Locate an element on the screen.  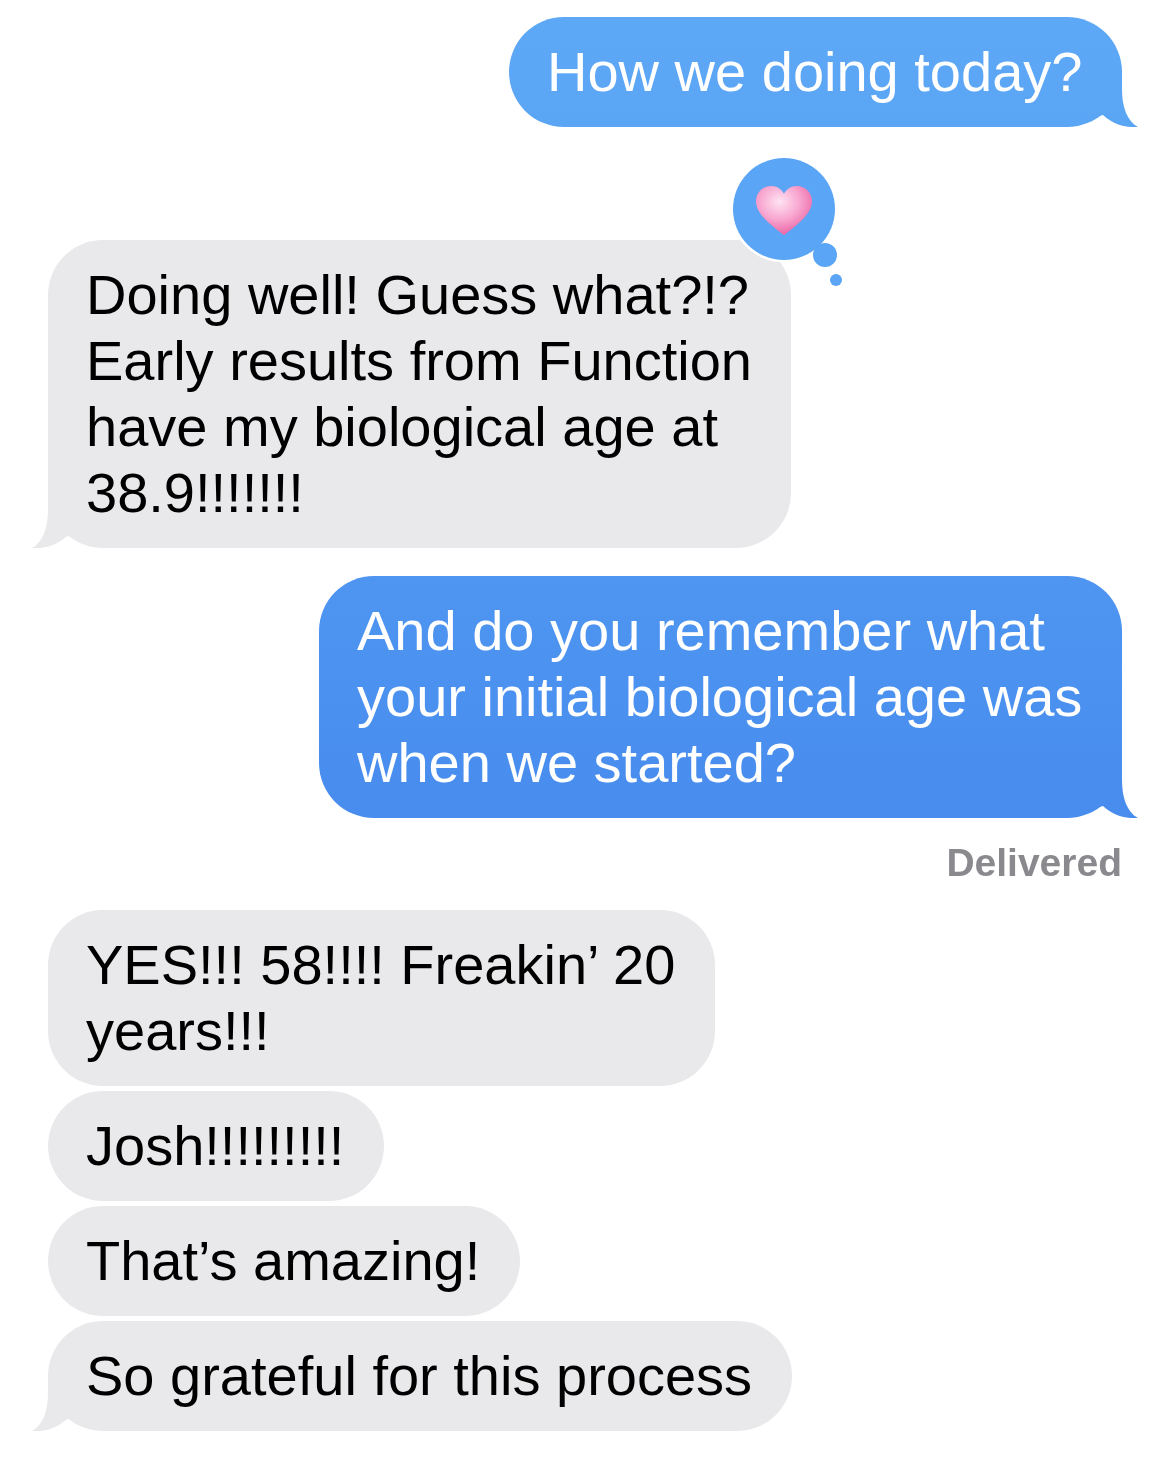
received-message-bubble: That’s amazing! is located at coordinates (284, 1261).